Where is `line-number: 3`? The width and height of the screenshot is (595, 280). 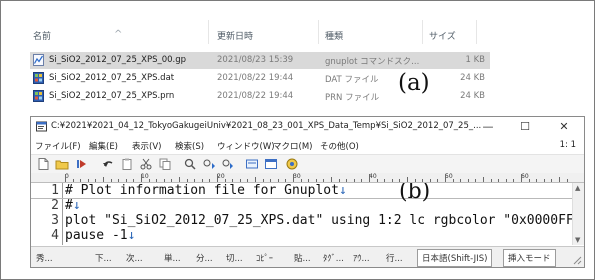
line-number: 3 is located at coordinates (55, 220).